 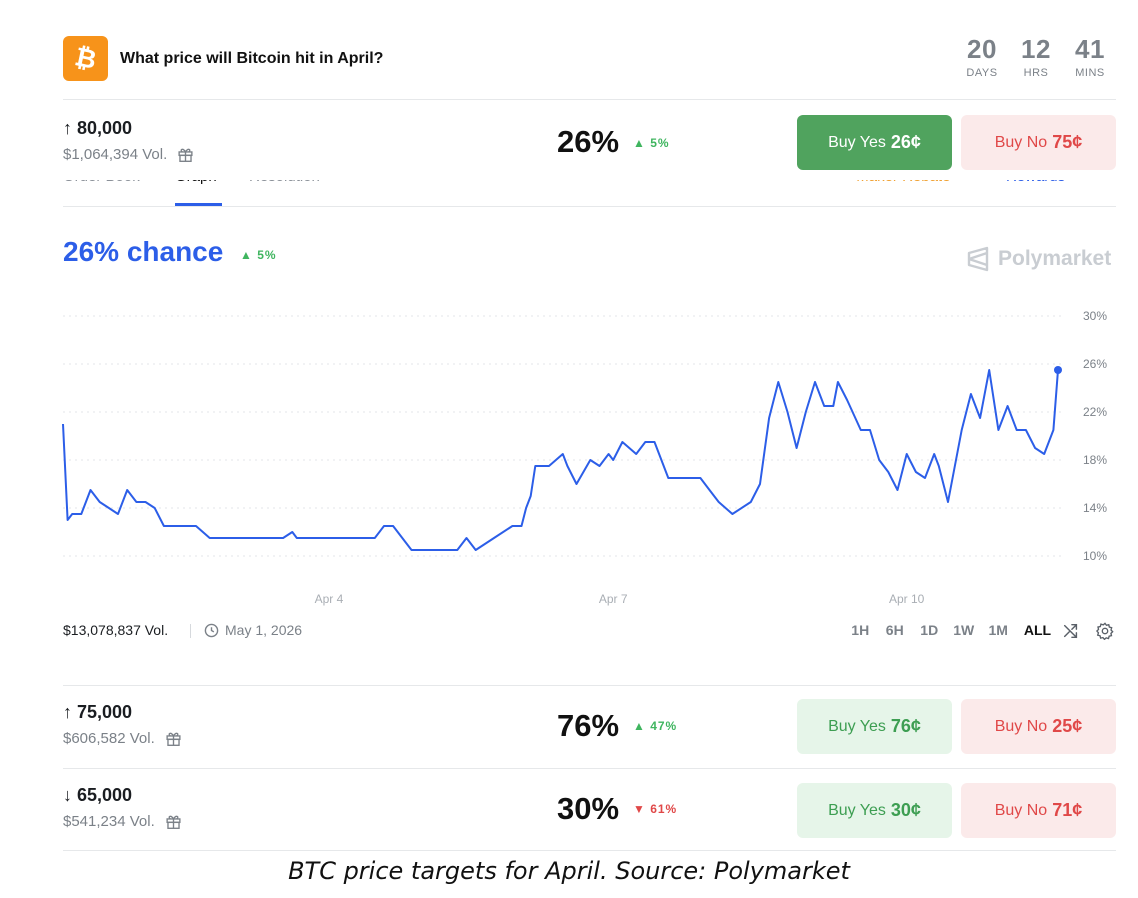 I want to click on market-target: ↓ 65,000, so click(x=98, y=795).